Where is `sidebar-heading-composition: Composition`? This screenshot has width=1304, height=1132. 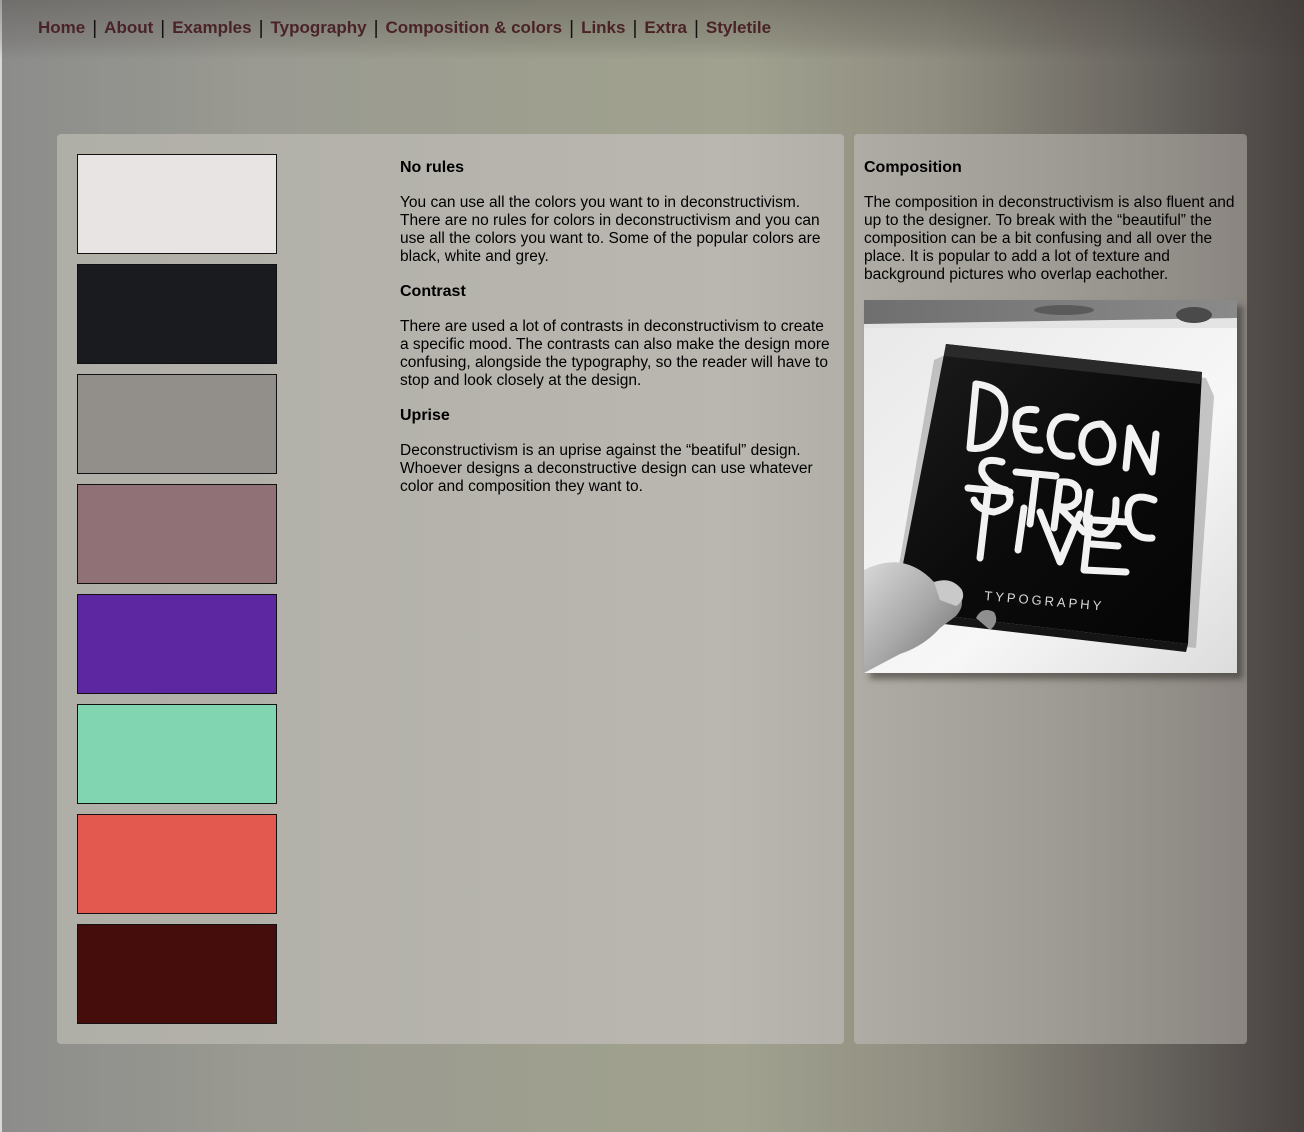 sidebar-heading-composition: Composition is located at coordinates (913, 167).